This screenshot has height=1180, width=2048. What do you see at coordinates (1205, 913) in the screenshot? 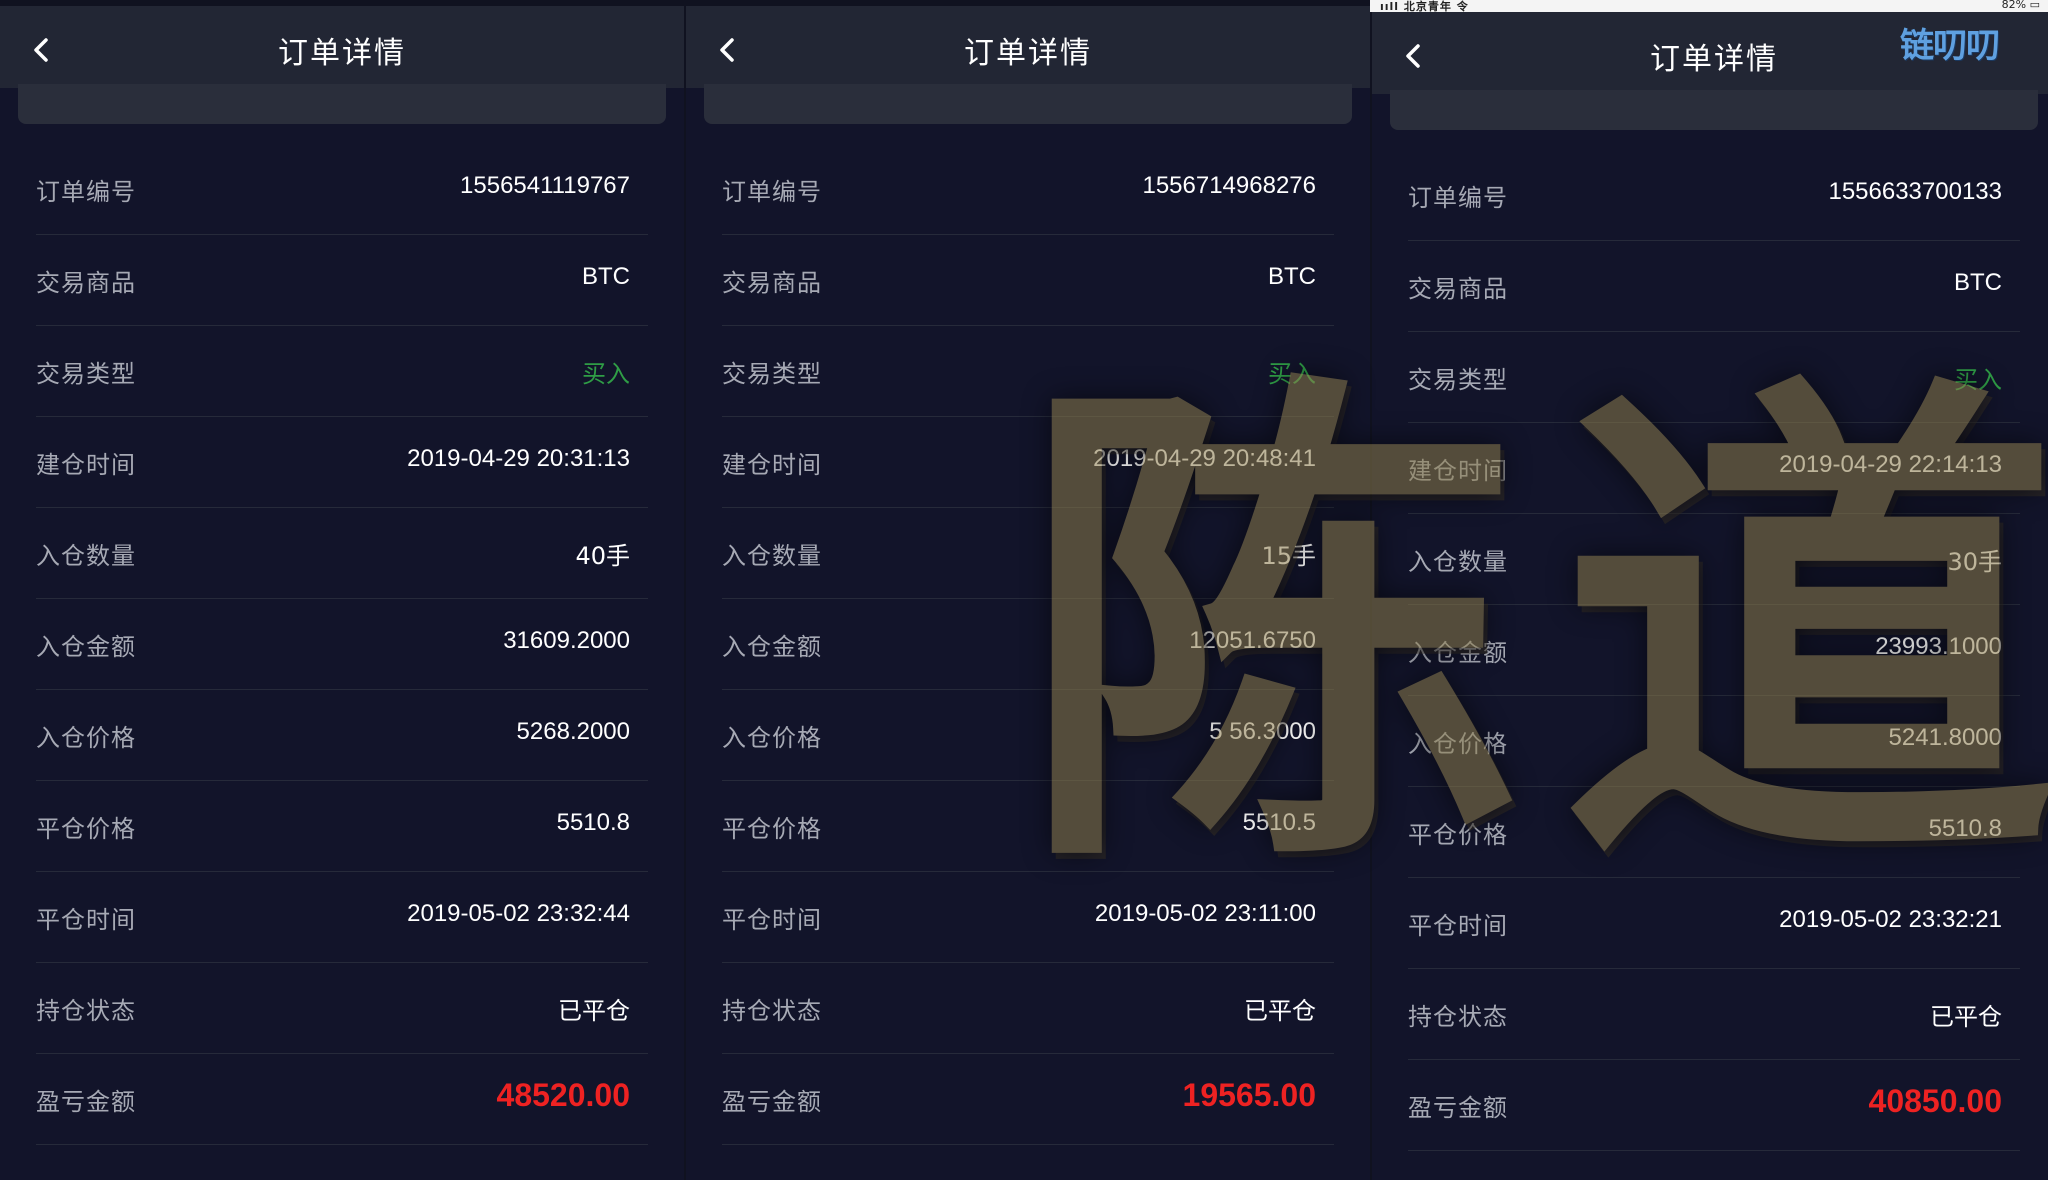
I see `row-value: 2019-05-02 23:11:00` at bounding box center [1205, 913].